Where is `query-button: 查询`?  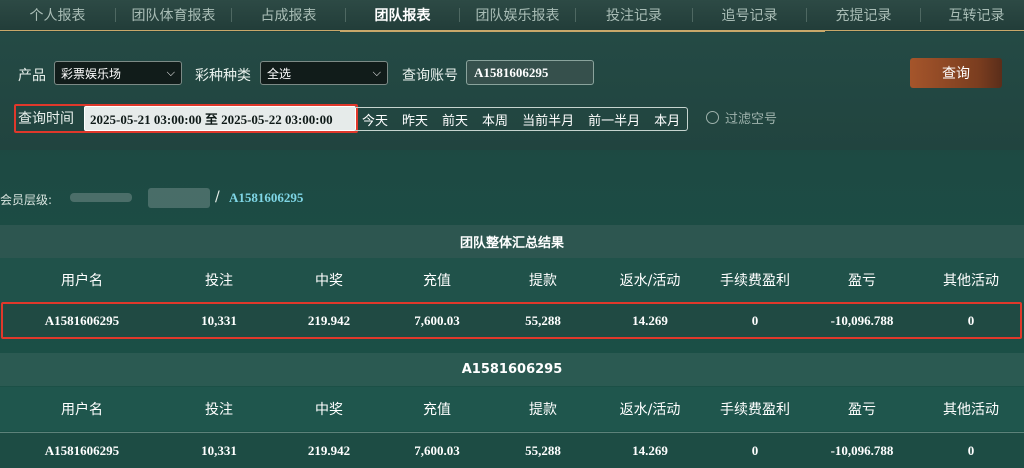 query-button: 查询 is located at coordinates (956, 73).